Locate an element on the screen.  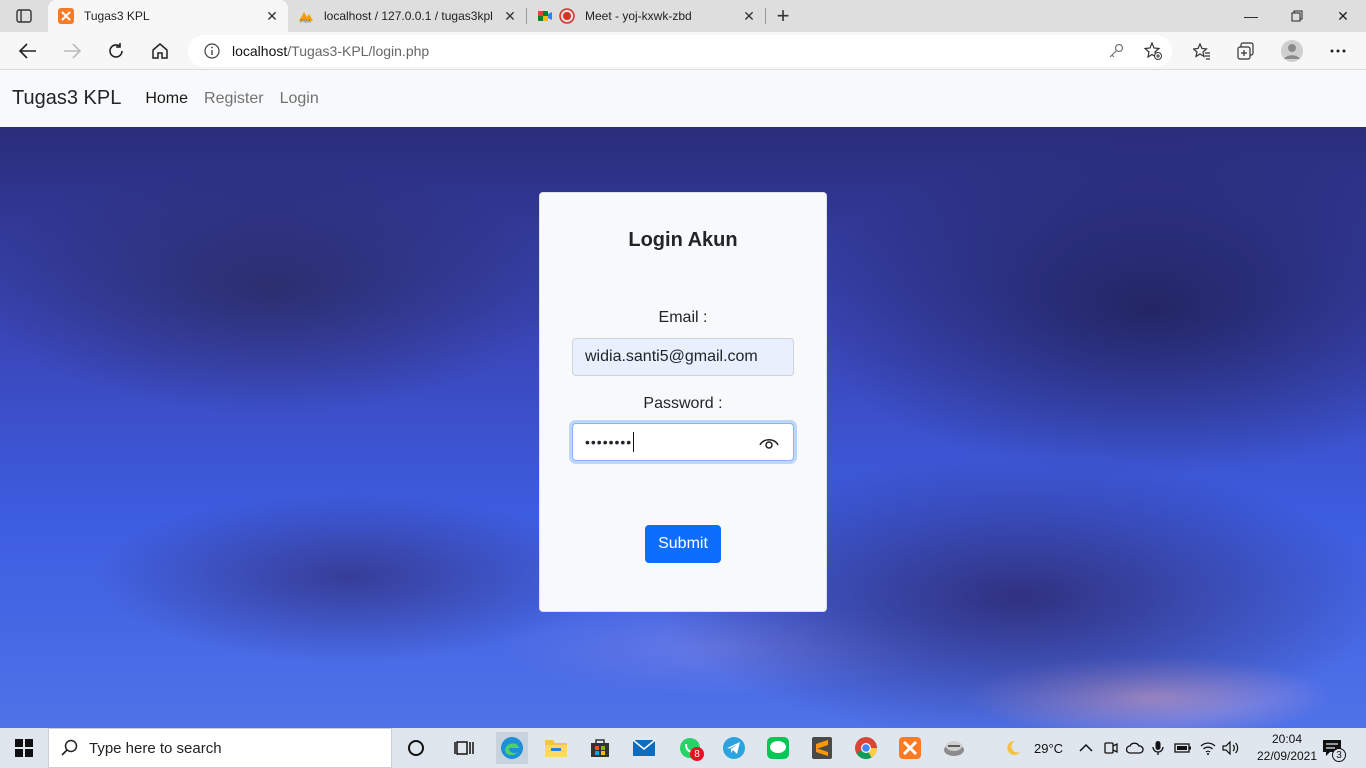
more-menu-icon is located at coordinates (1338, 51).